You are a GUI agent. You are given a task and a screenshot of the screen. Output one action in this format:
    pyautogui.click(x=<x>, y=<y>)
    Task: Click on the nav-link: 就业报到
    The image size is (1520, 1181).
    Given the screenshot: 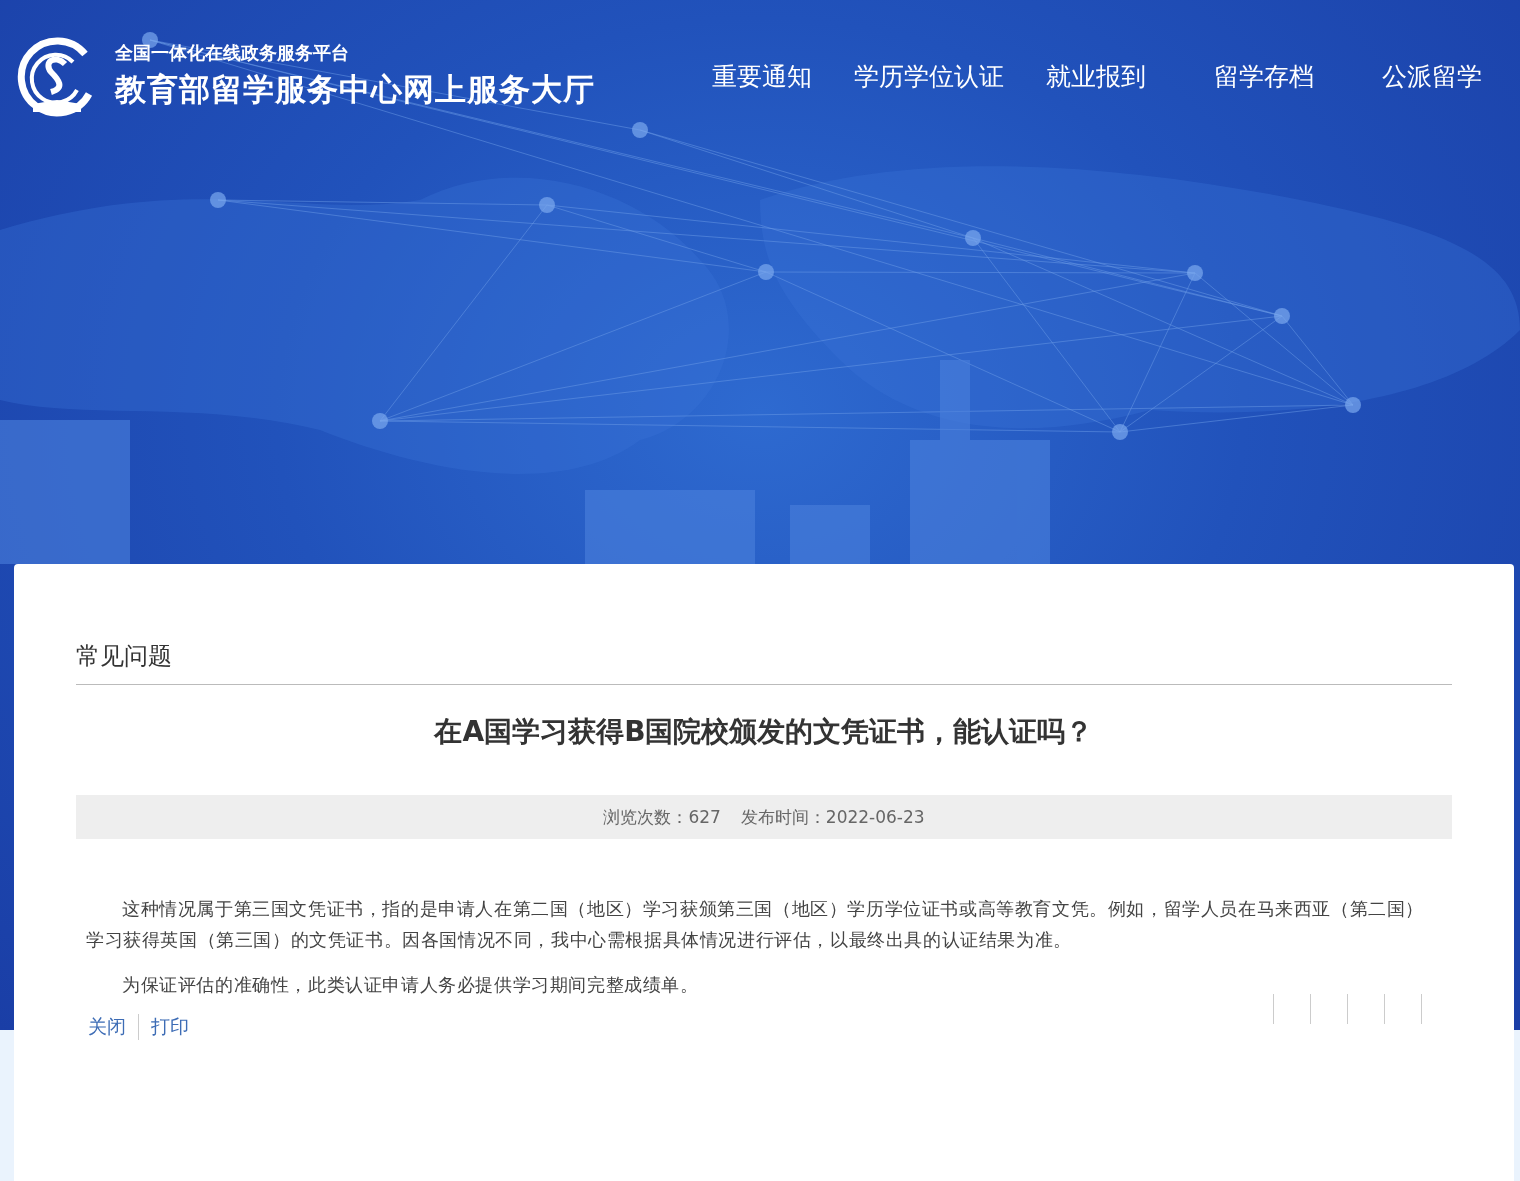 What is the action you would take?
    pyautogui.click(x=1096, y=76)
    